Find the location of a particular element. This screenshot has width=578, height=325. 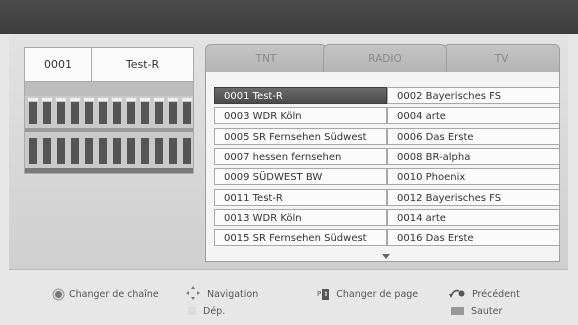

legend-change-page-label: Changer de page is located at coordinates (377, 294).